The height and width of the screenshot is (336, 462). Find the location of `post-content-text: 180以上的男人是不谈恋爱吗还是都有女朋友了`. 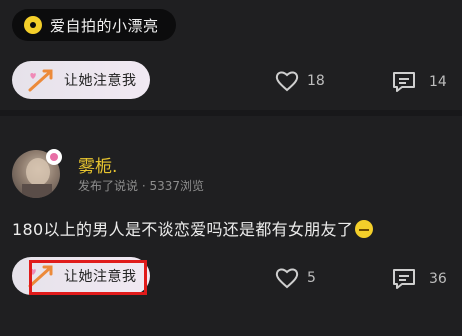

post-content-text: 180以上的男人是不谈恋爱吗还是都有女朋友了 is located at coordinates (183, 229).